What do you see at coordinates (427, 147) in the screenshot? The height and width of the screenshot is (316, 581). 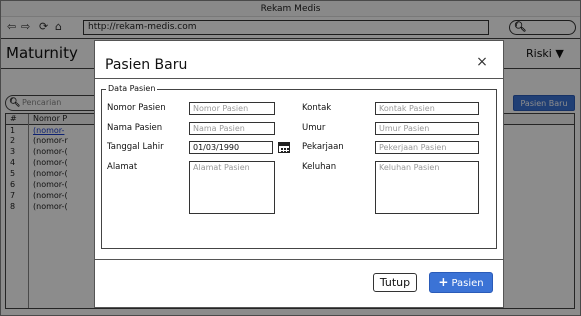 I see `pekerjaan-field` at bounding box center [427, 147].